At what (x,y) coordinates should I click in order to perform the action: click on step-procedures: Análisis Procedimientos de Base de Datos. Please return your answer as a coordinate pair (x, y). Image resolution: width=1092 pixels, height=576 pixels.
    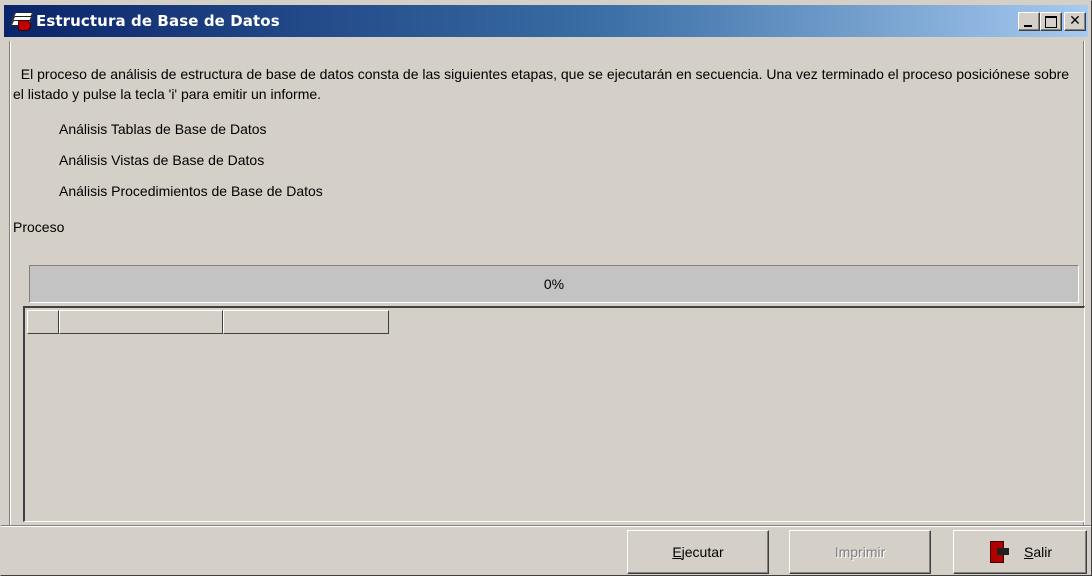
    Looking at the image, I should click on (191, 191).